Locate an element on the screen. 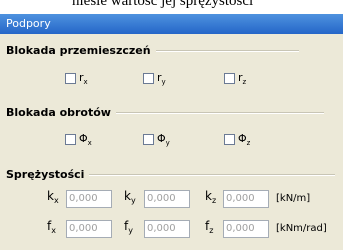 This screenshot has width=343, height=250. rotation-group-header: Blokada obrotów is located at coordinates (165, 112).